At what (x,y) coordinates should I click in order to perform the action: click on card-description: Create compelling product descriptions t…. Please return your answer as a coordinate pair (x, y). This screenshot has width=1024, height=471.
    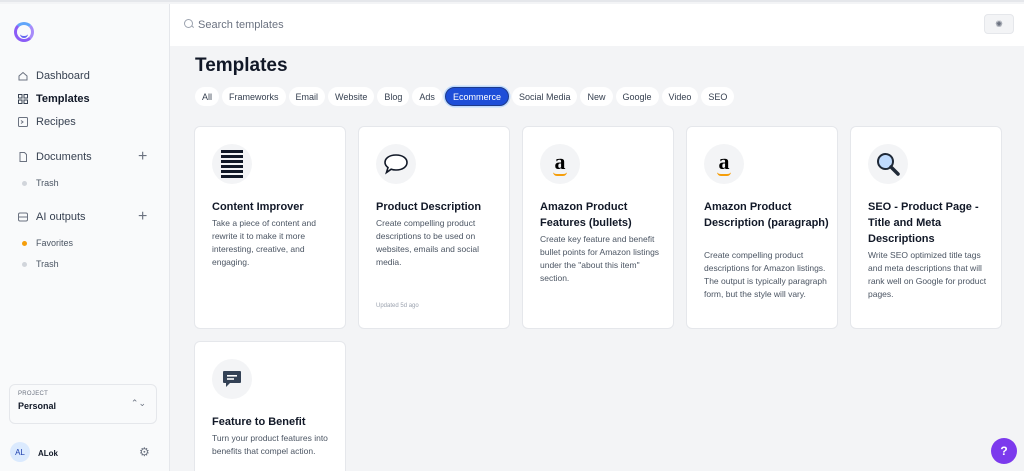
    Looking at the image, I should click on (427, 242).